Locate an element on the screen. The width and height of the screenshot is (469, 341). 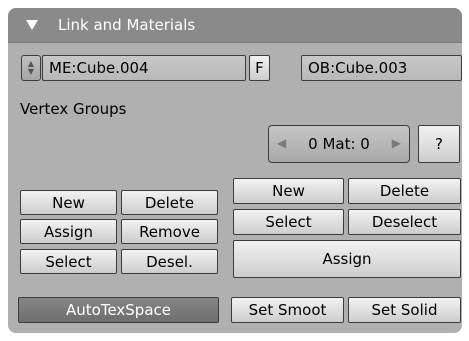
vertex-groups-label: Vertex Groups is located at coordinates (73, 109).